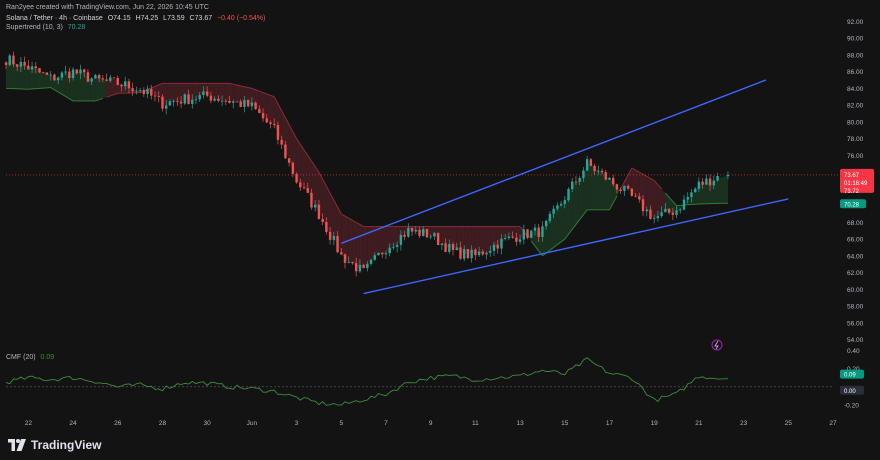 Image resolution: width=880 pixels, height=460 pixels. I want to click on tradingview-brand: TradingView, so click(54, 445).